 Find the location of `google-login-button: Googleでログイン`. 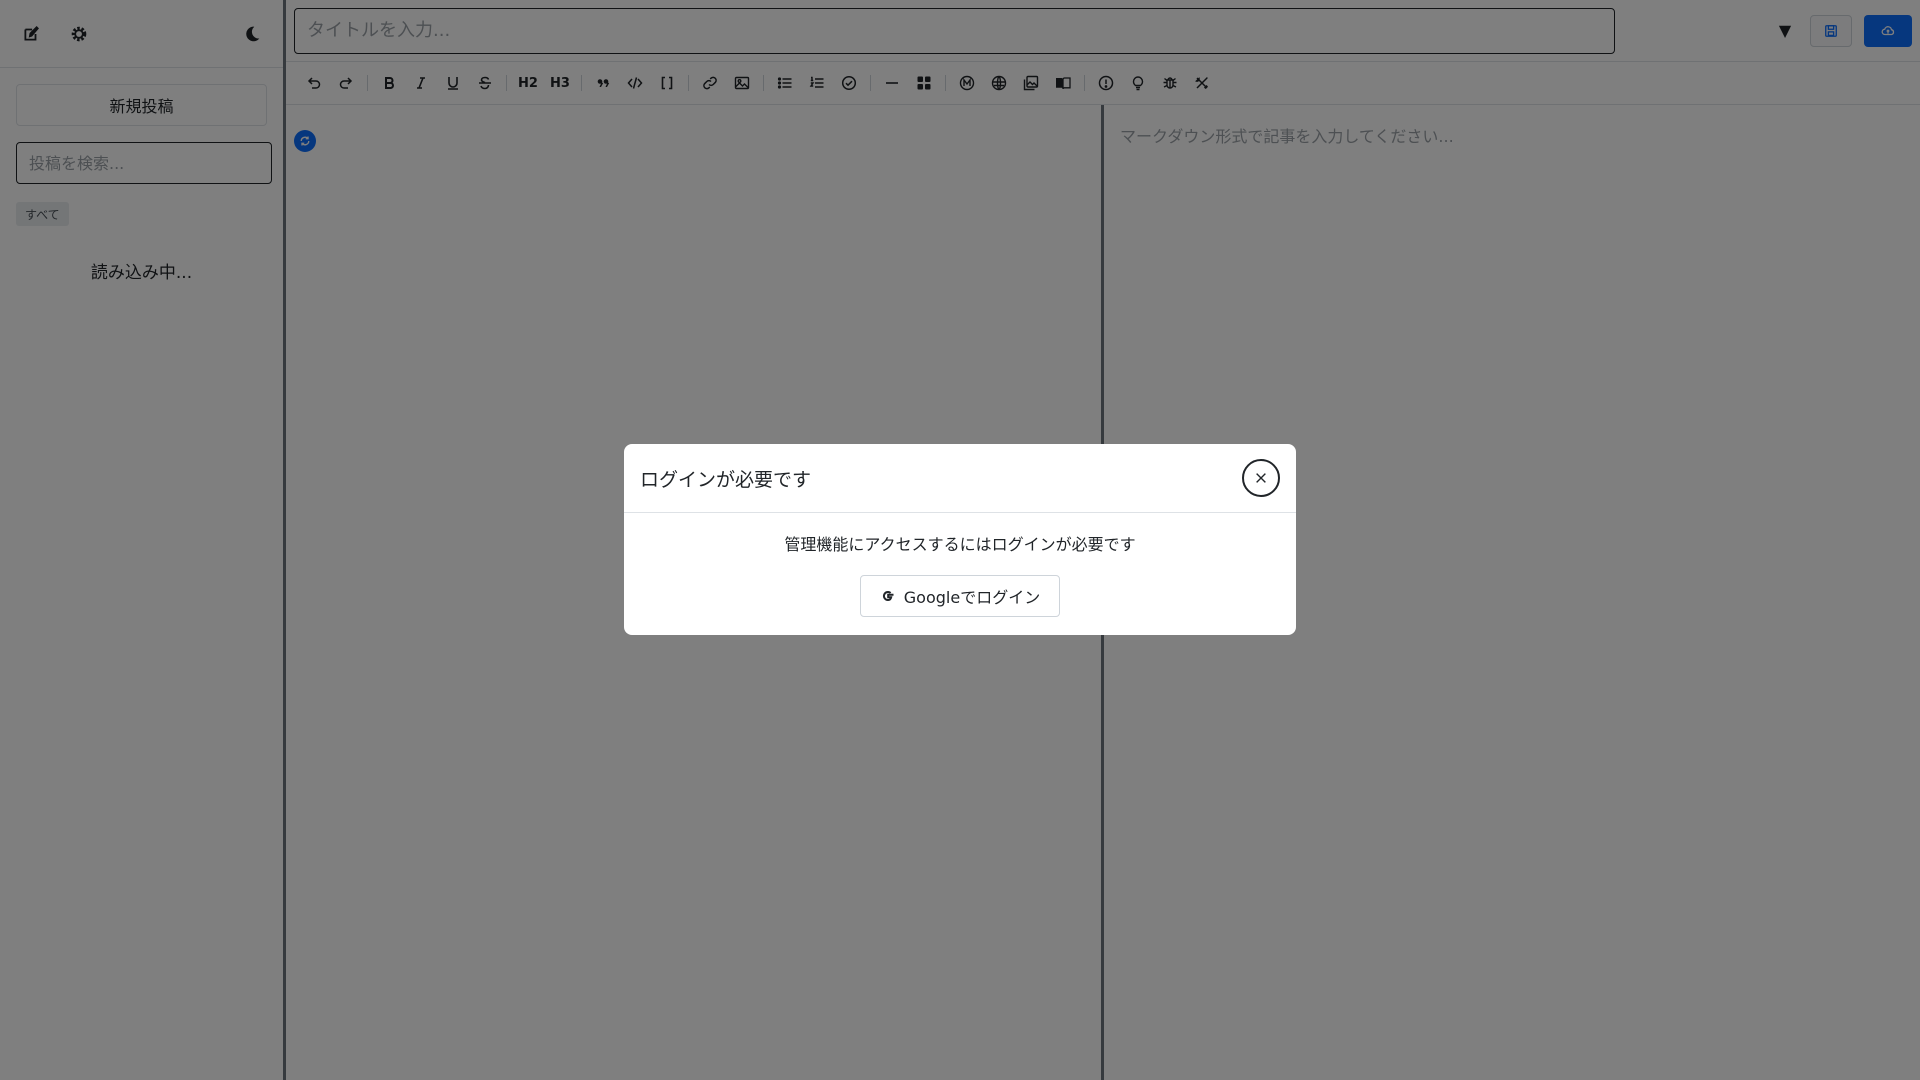

google-login-button: Googleでログイン is located at coordinates (960, 596).